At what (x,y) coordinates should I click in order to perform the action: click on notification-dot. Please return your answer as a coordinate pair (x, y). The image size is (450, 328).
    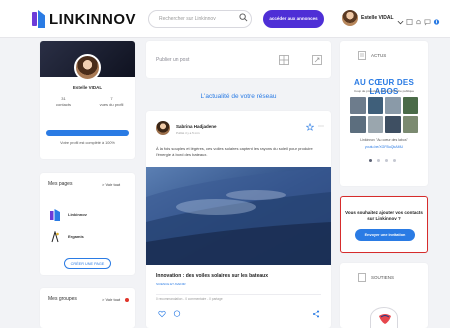
    Looking at the image, I should click on (127, 300).